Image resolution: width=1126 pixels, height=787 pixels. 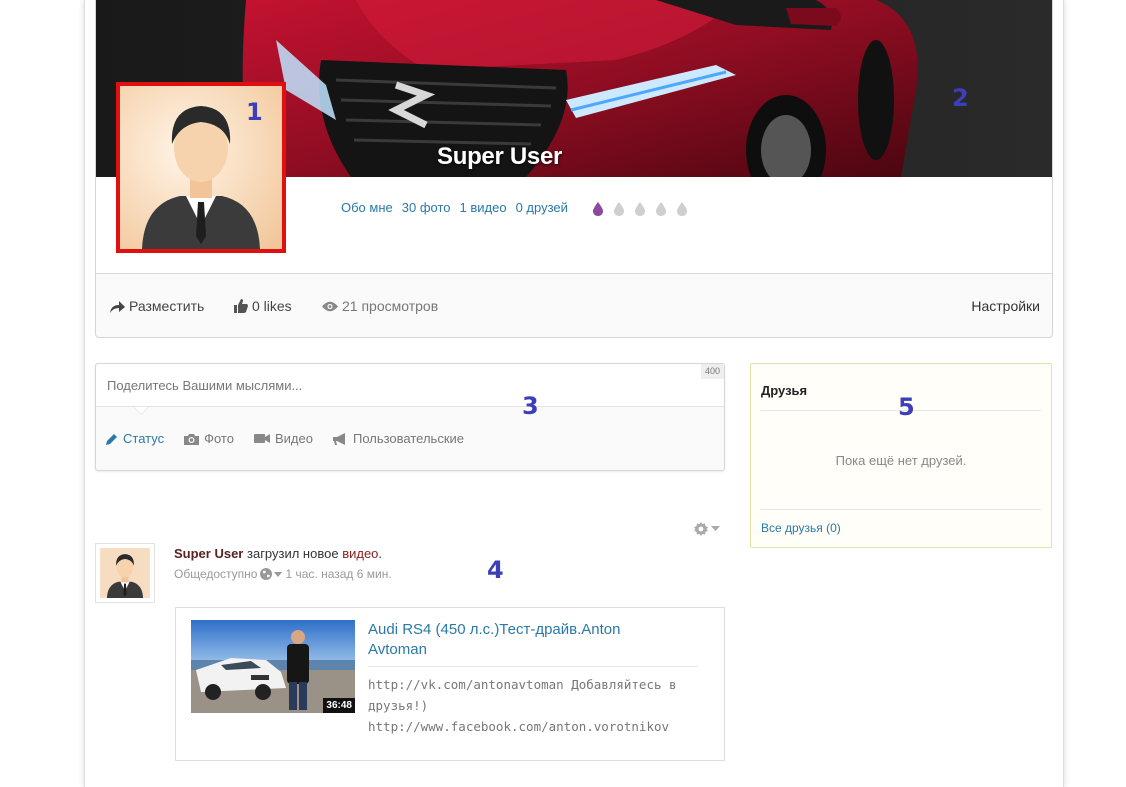 What do you see at coordinates (254, 112) in the screenshot?
I see `annotation-number: 1` at bounding box center [254, 112].